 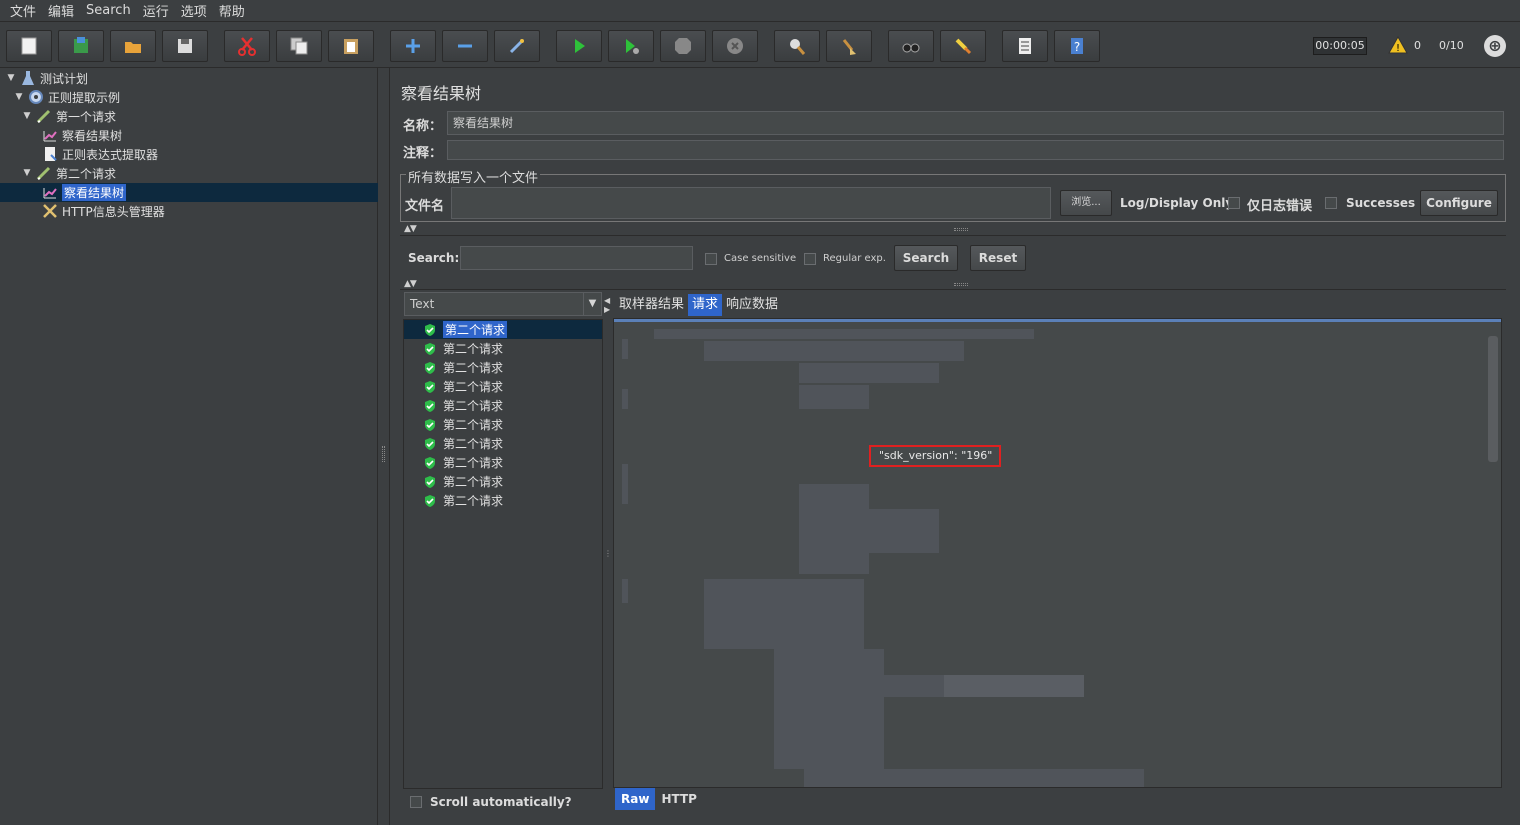 I want to click on view-mode-tabs: Raw HTTP, so click(x=659, y=799).